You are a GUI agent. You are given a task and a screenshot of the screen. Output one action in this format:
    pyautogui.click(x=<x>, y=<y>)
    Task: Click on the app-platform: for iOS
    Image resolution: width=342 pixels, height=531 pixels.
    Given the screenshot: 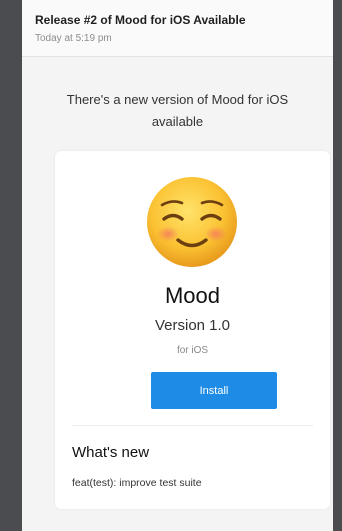 What is the action you would take?
    pyautogui.click(x=192, y=350)
    